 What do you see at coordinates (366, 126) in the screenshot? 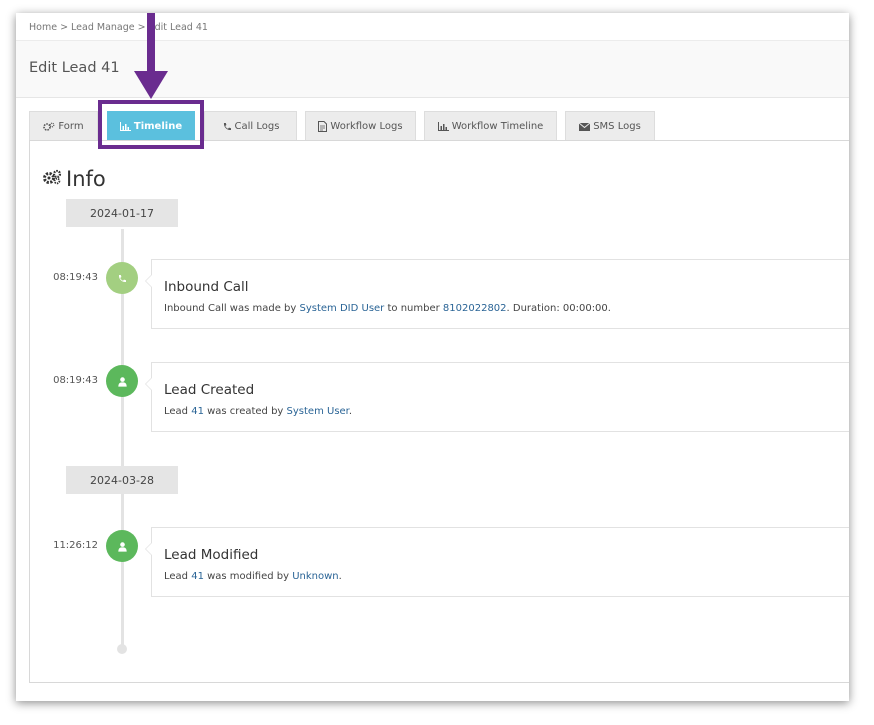
I see `tab-workflow-logs-label: Workflow Logs` at bounding box center [366, 126].